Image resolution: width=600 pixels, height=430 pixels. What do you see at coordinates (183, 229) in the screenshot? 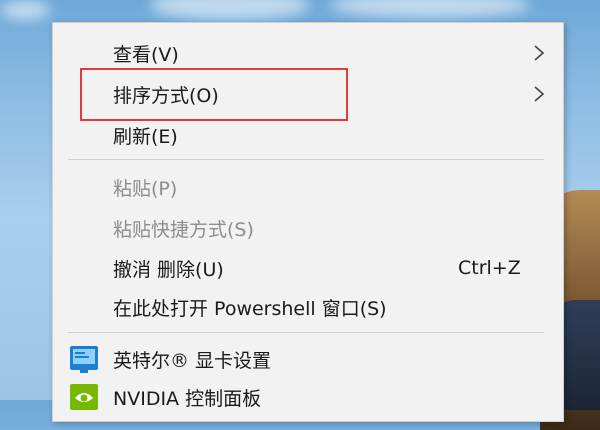
I see `menu-item-label: 粘贴快捷方式(S)` at bounding box center [183, 229].